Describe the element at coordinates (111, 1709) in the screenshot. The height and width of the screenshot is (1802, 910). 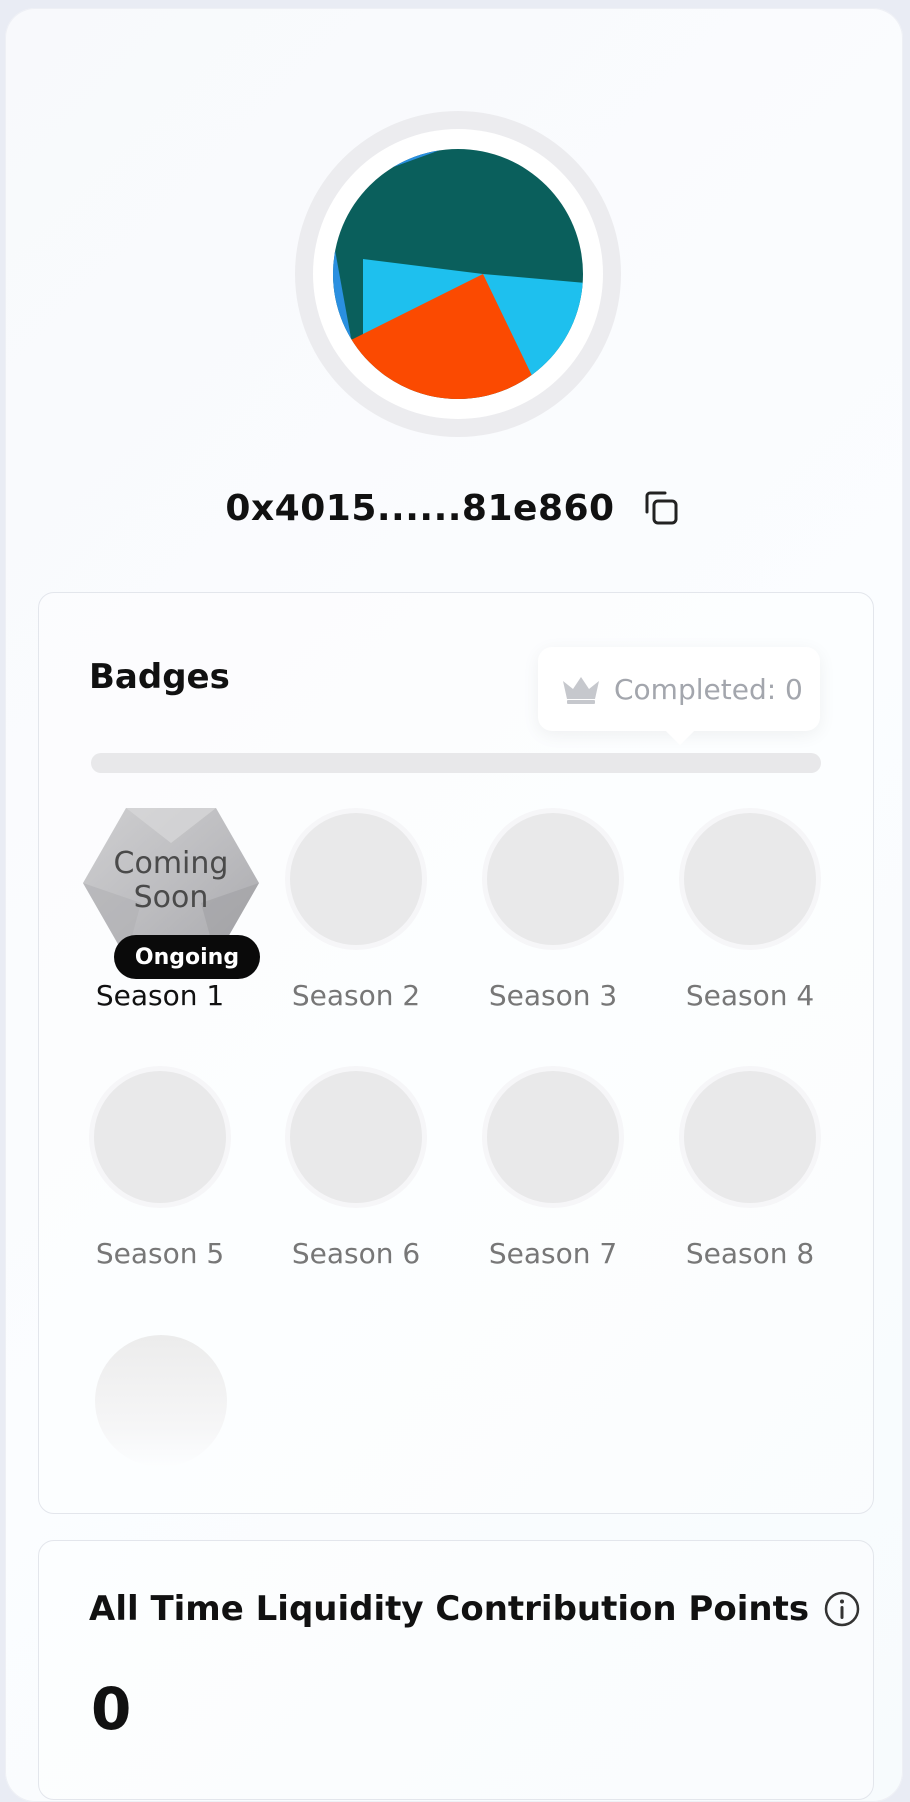
I see `points-value: 0` at that location.